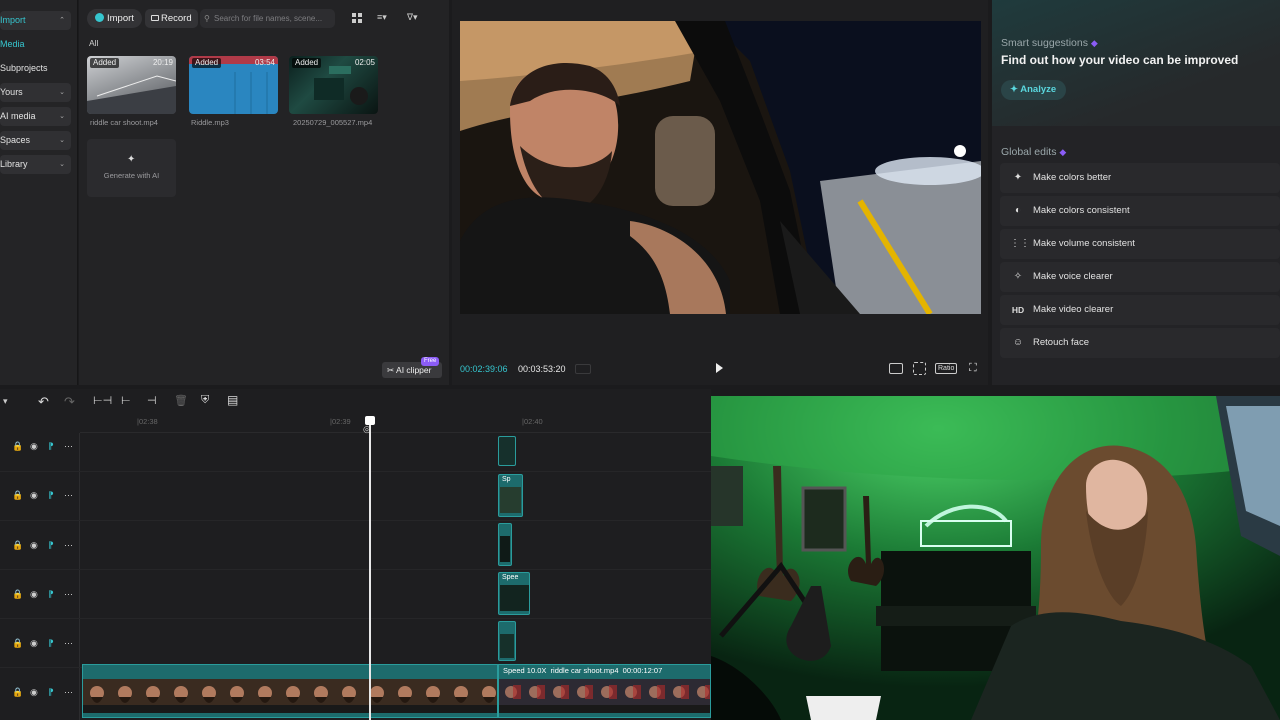 This screenshot has width=1280, height=720. I want to click on smart-suggestions-heading: Smart suggestions ◆, so click(1049, 43).